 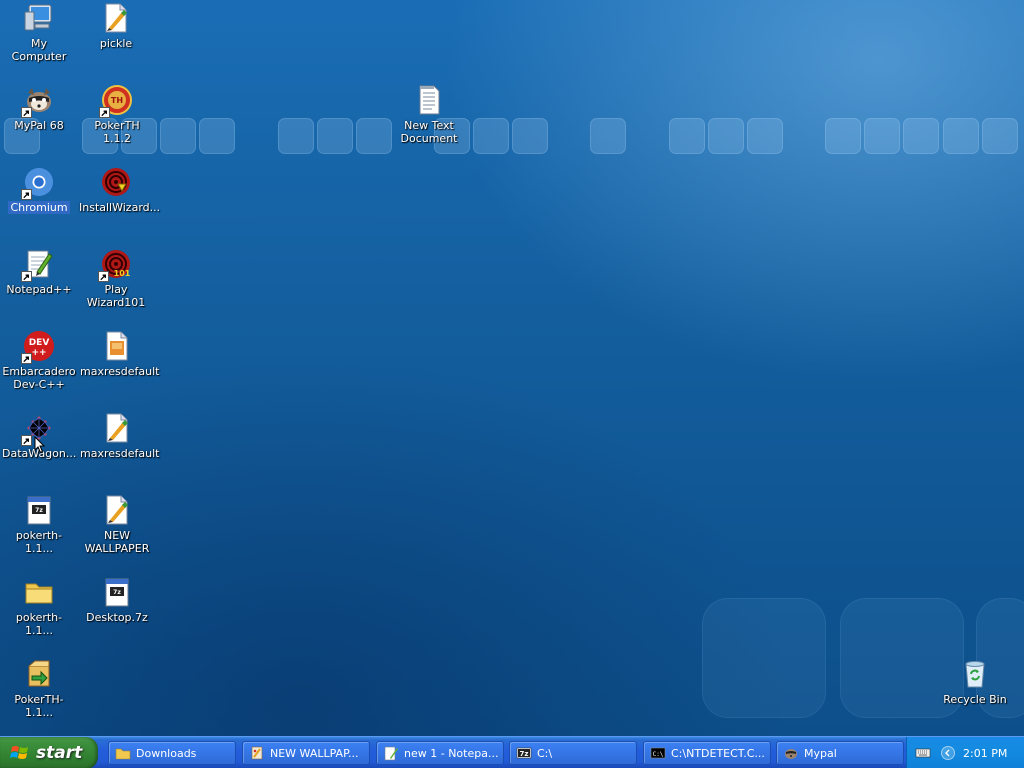 What do you see at coordinates (840, 753) in the screenshot?
I see `taskbar-button-mypal: Mypal` at bounding box center [840, 753].